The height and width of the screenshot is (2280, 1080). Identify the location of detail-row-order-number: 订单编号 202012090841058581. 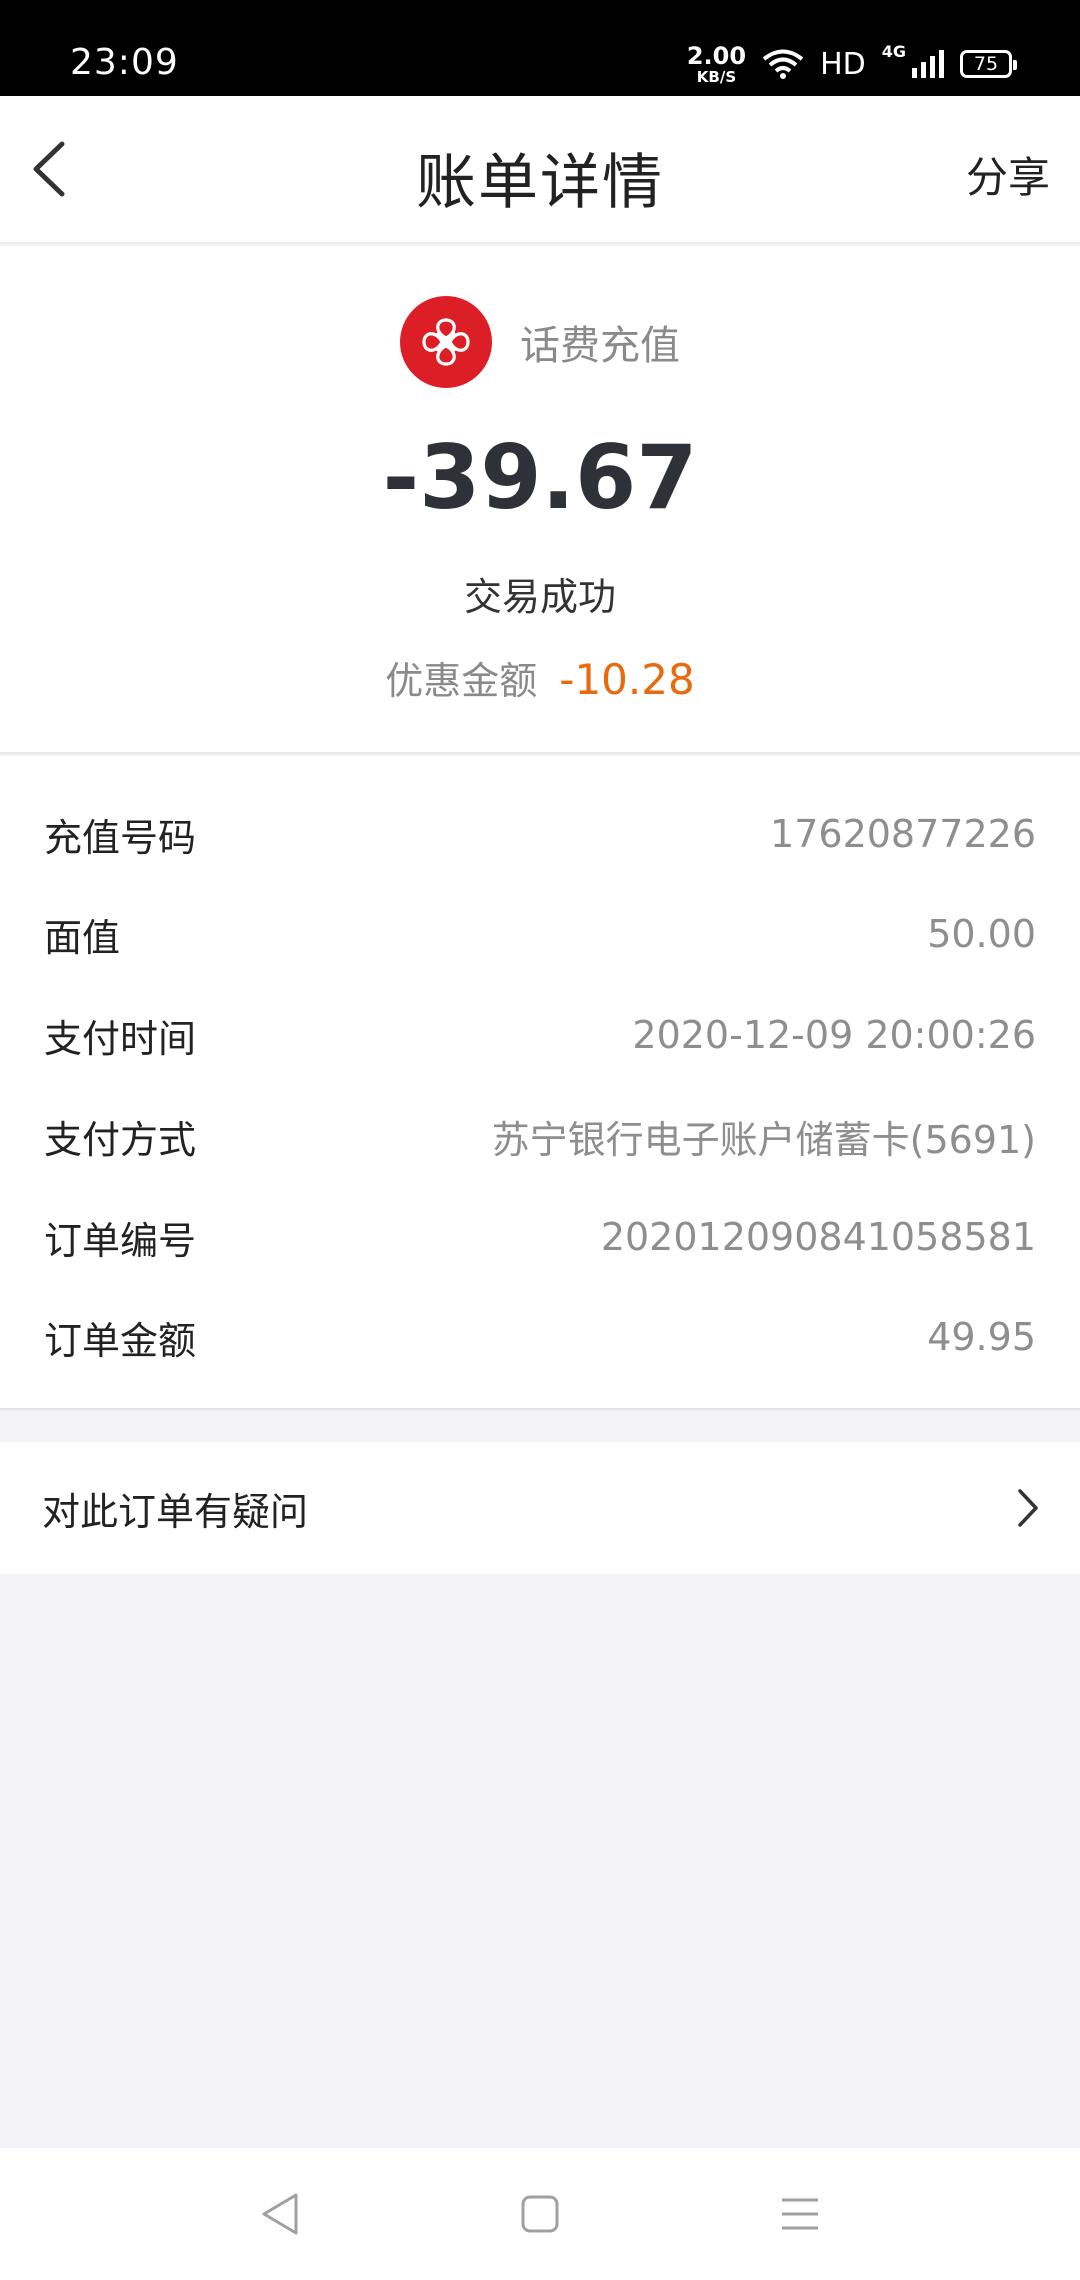
(540, 1237).